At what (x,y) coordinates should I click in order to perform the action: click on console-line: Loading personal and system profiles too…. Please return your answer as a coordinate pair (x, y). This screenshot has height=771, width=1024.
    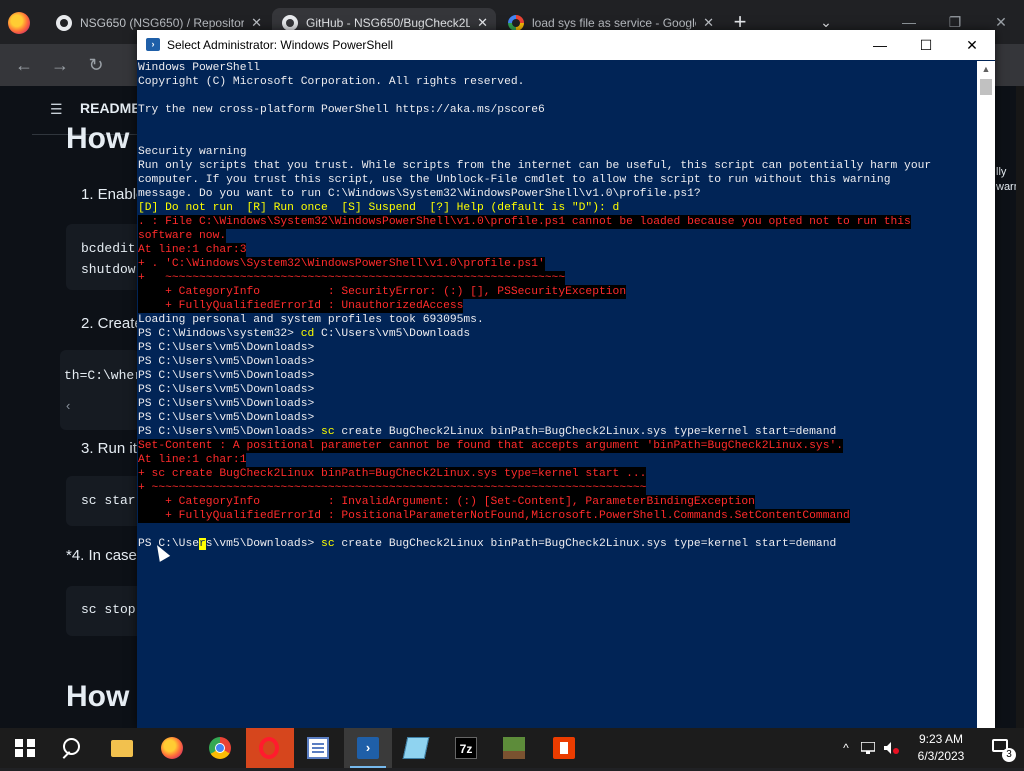
    Looking at the image, I should click on (311, 320).